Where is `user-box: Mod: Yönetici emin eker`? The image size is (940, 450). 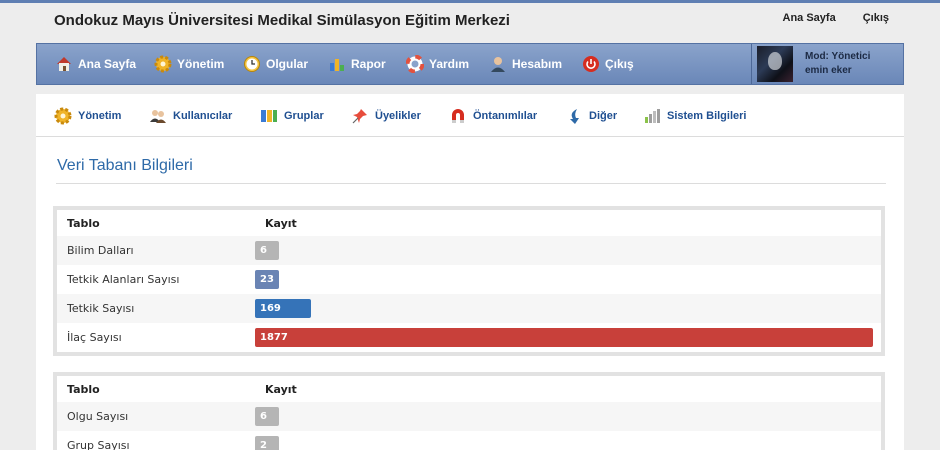
user-box: Mod: Yönetici emin eker is located at coordinates (827, 64).